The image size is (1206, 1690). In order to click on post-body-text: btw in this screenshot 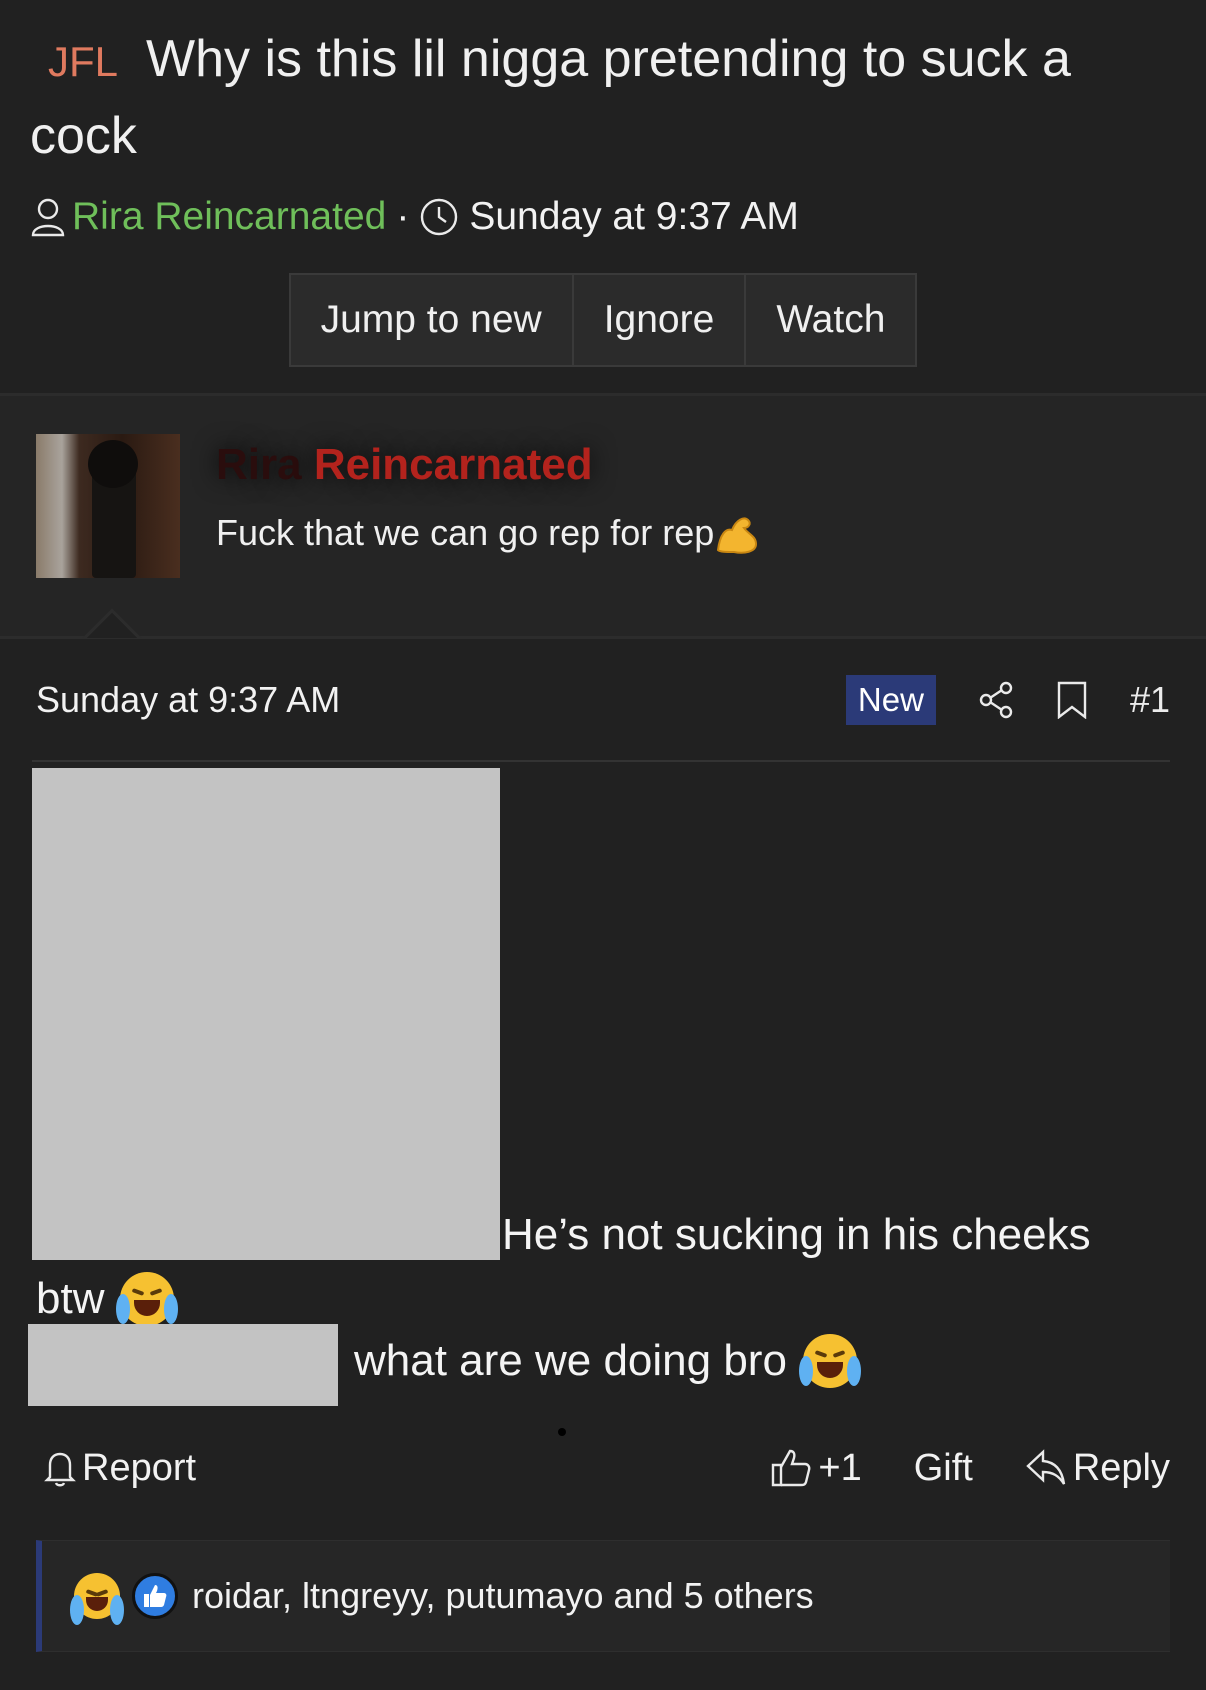, I will do `click(70, 1298)`.